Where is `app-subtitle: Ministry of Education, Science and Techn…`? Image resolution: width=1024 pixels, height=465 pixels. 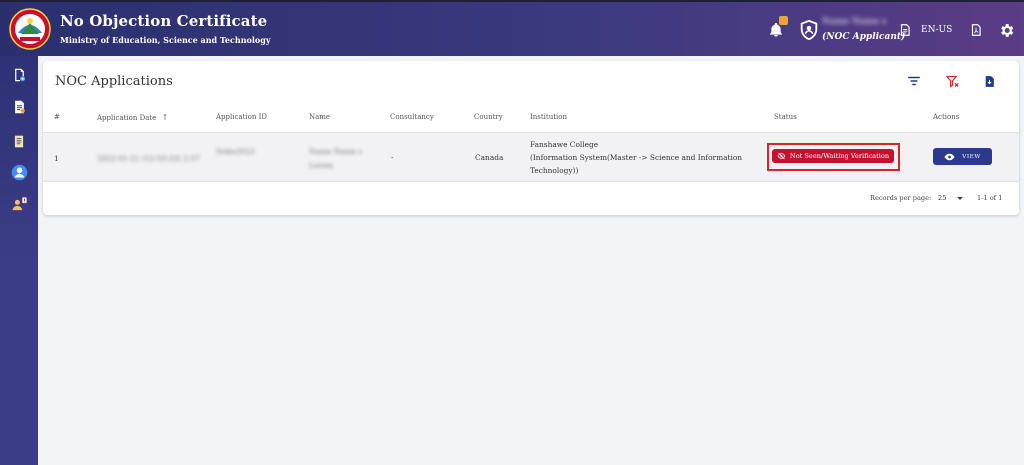
app-subtitle: Ministry of Education, Science and Techn… is located at coordinates (165, 40).